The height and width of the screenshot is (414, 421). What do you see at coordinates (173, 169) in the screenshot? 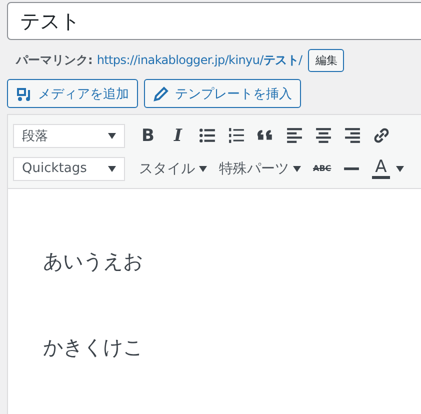
I see `dropdown-menu: スタイル` at bounding box center [173, 169].